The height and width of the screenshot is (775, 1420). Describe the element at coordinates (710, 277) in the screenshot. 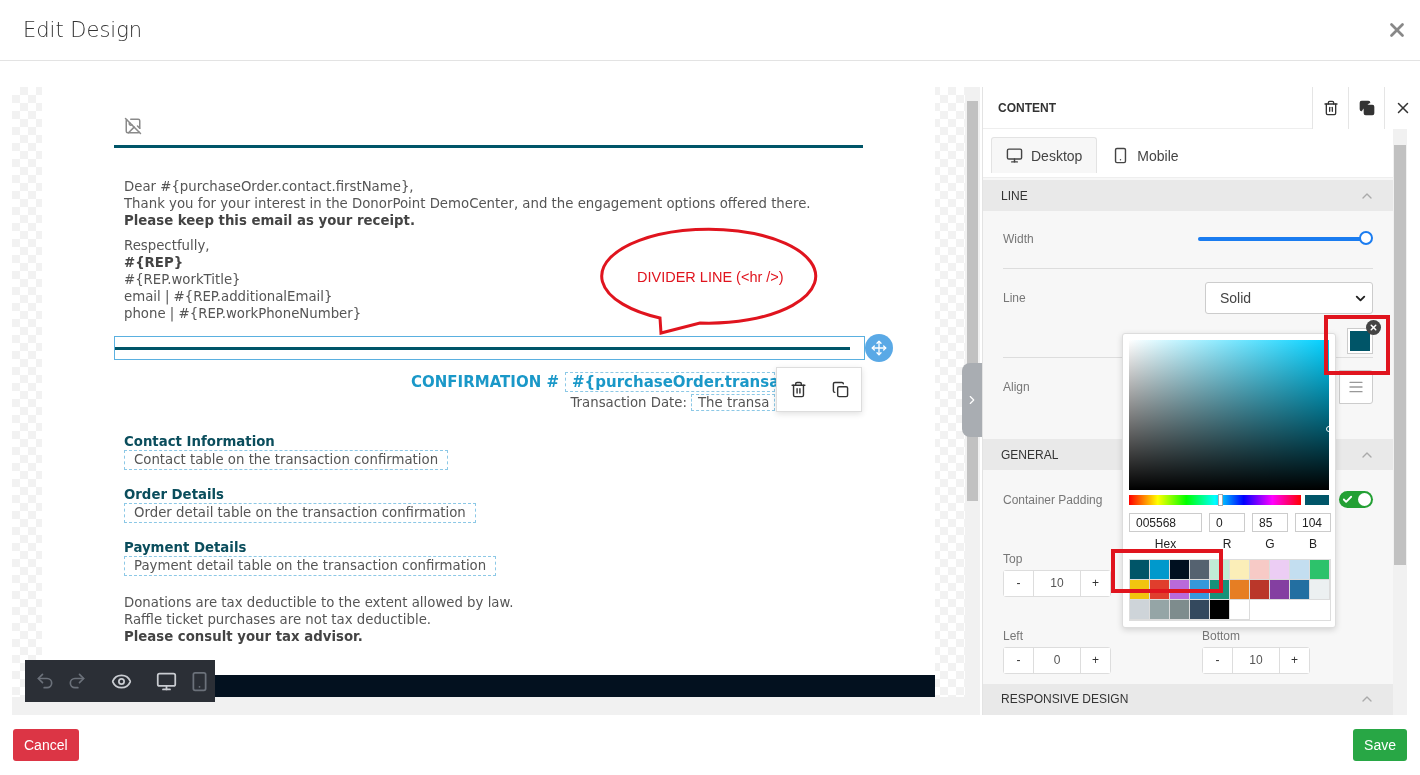

I see `annotation-text: DIVIDER LINE (<hr />)` at that location.